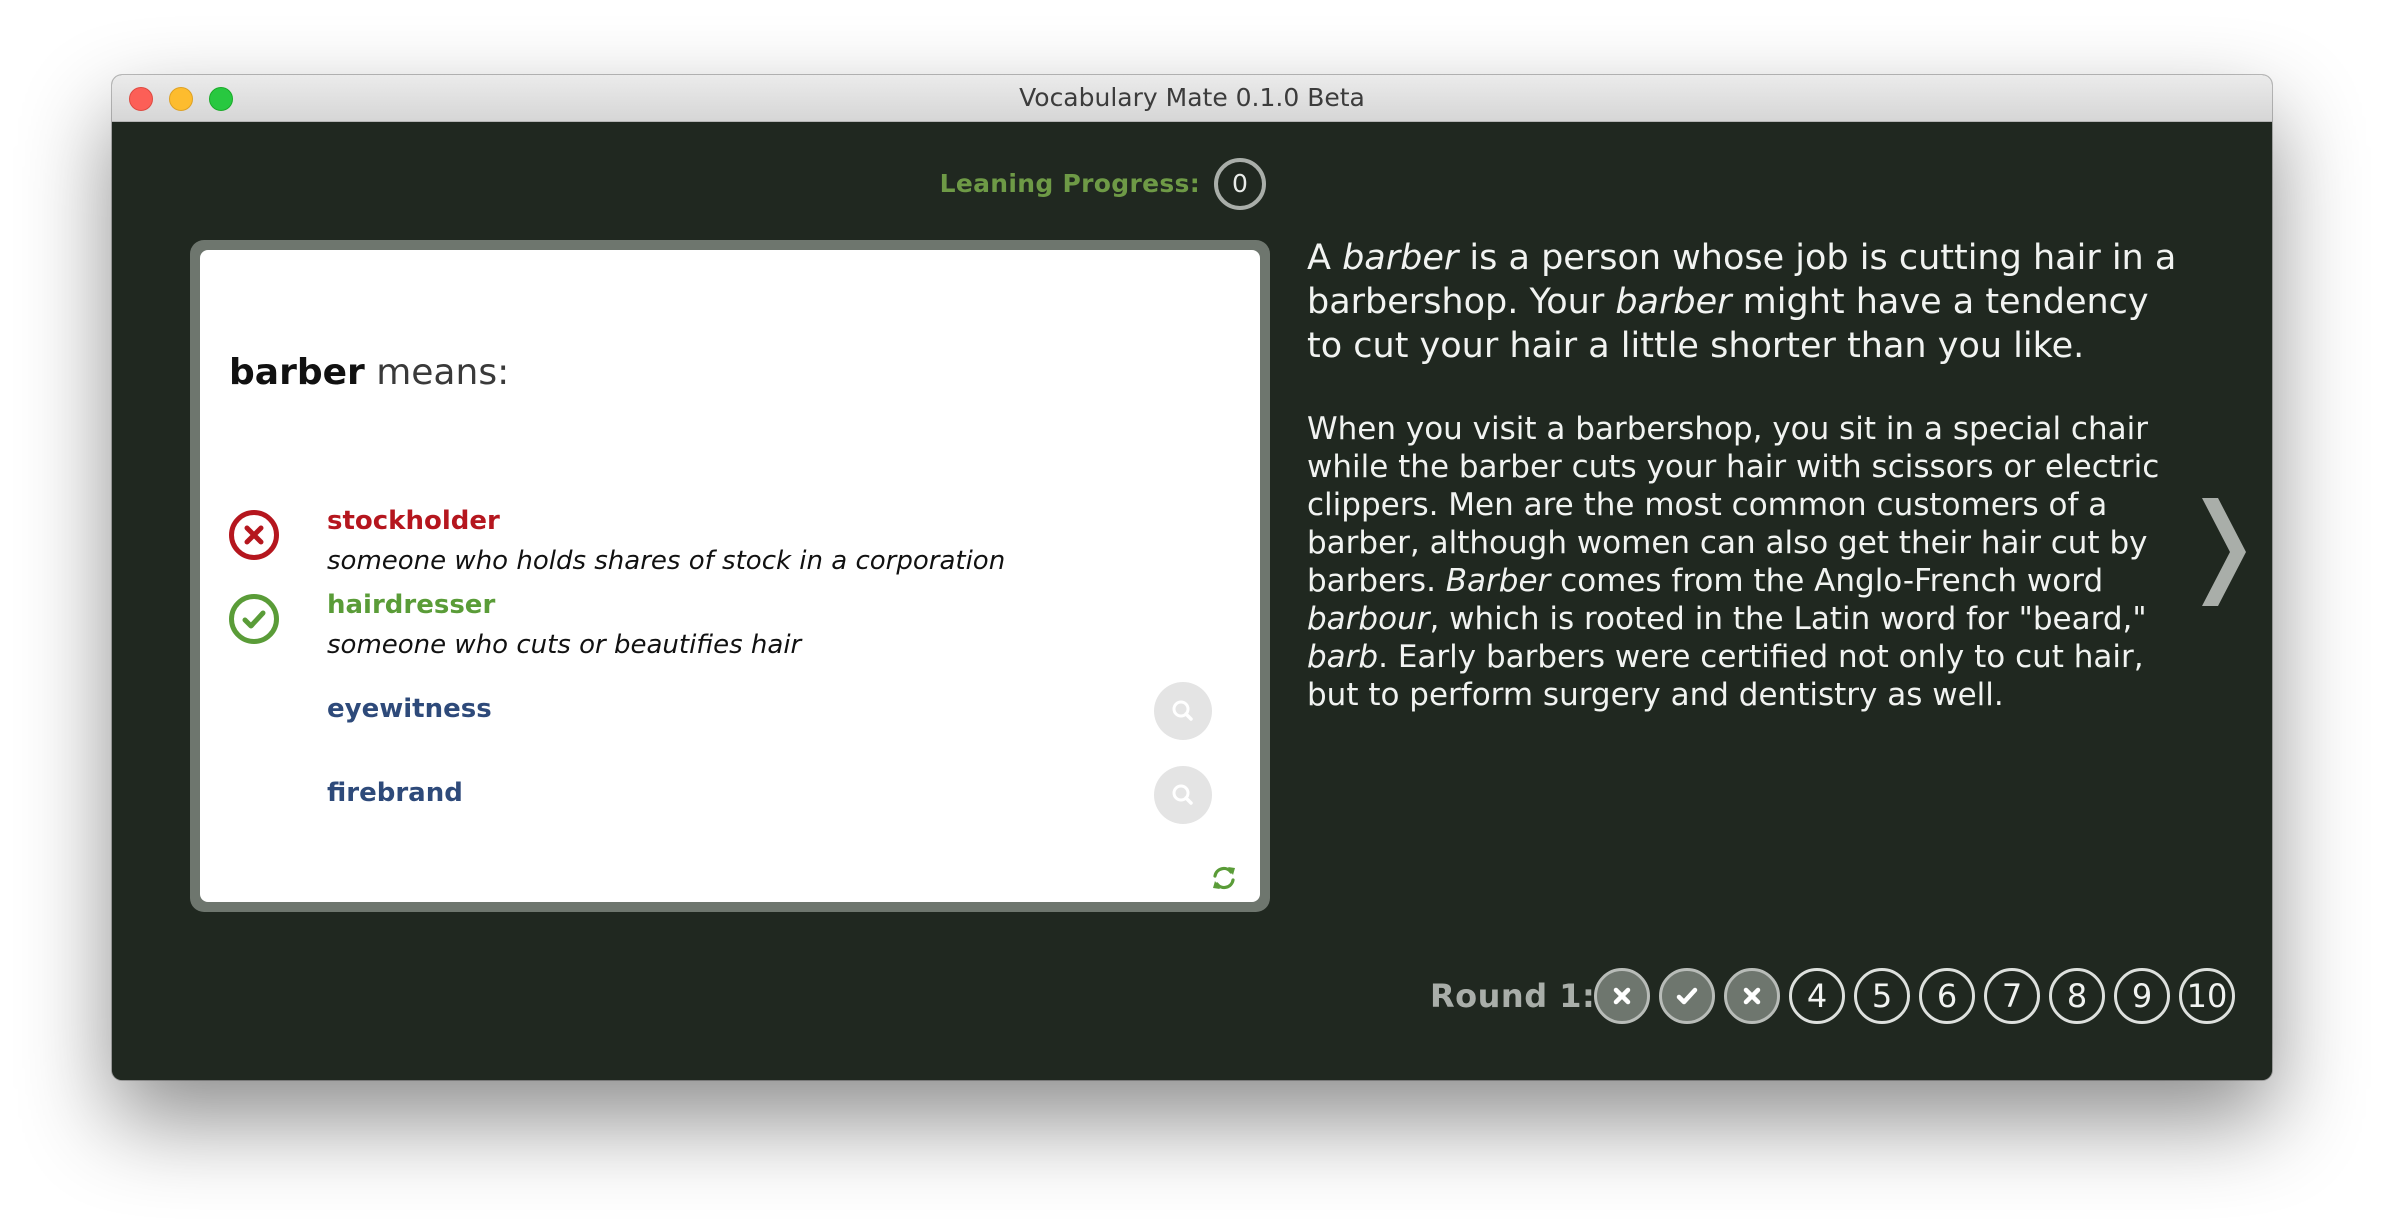  I want to click on def-text: comes from the Anglo-French word, so click(1827, 581).